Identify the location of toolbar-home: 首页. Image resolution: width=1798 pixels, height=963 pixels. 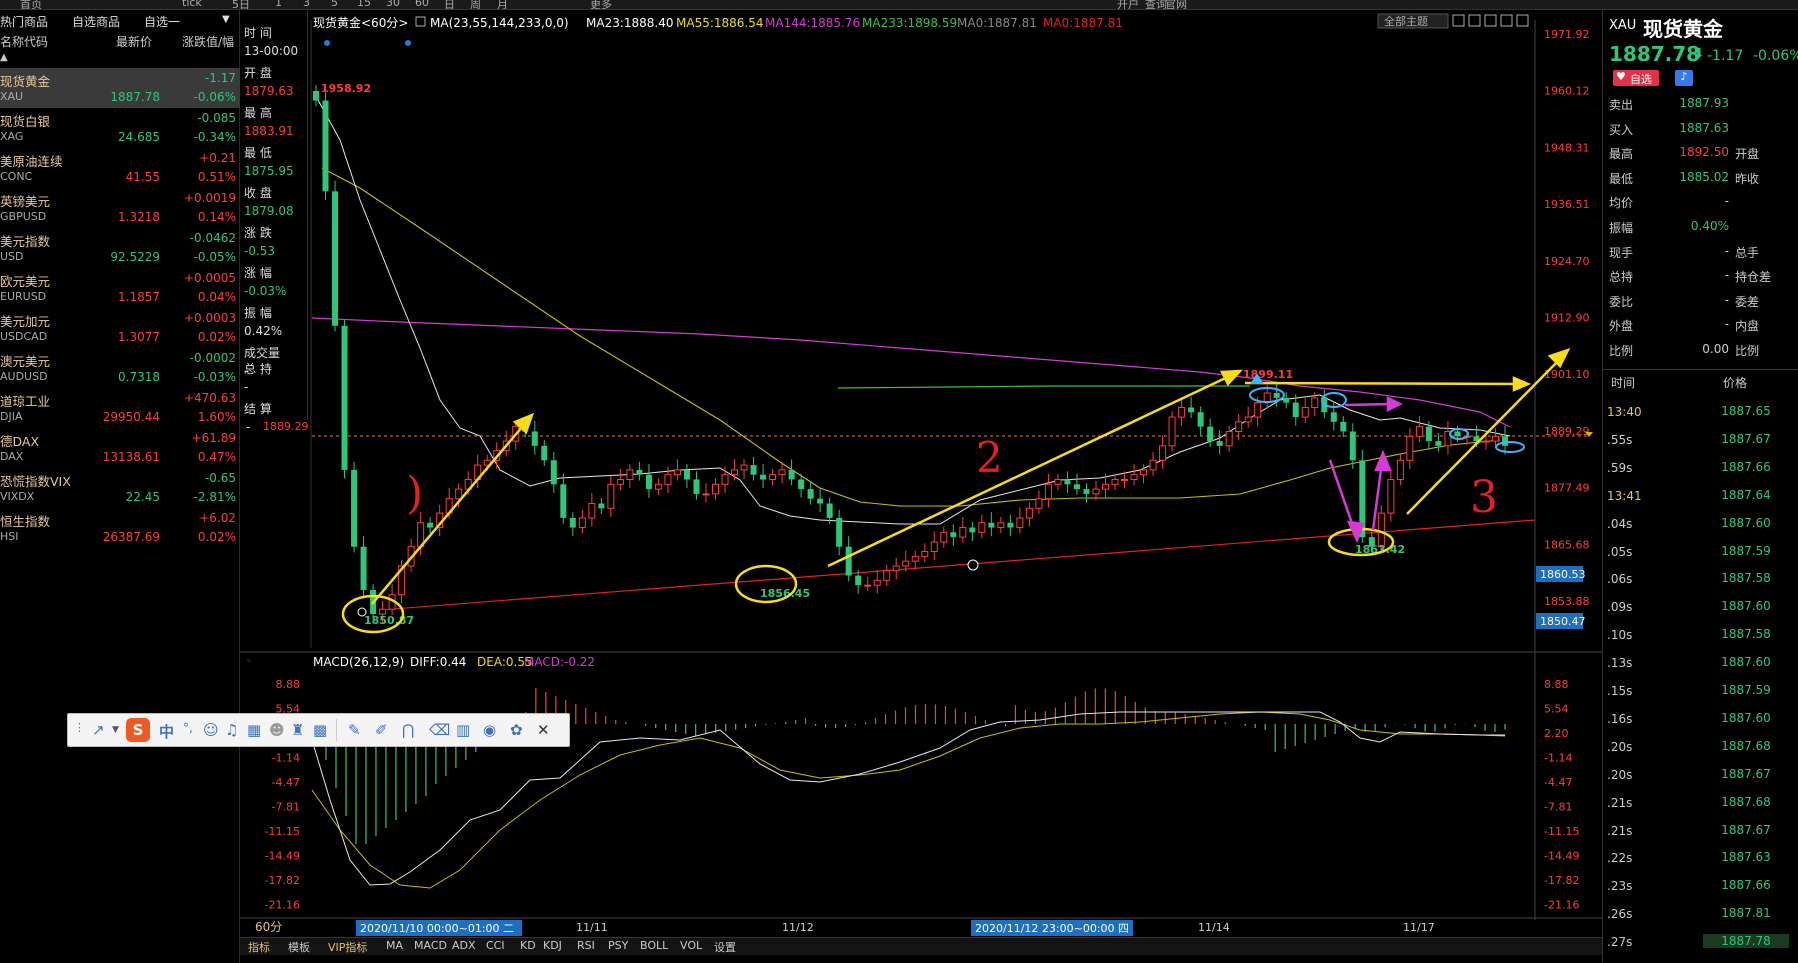
(31, 4).